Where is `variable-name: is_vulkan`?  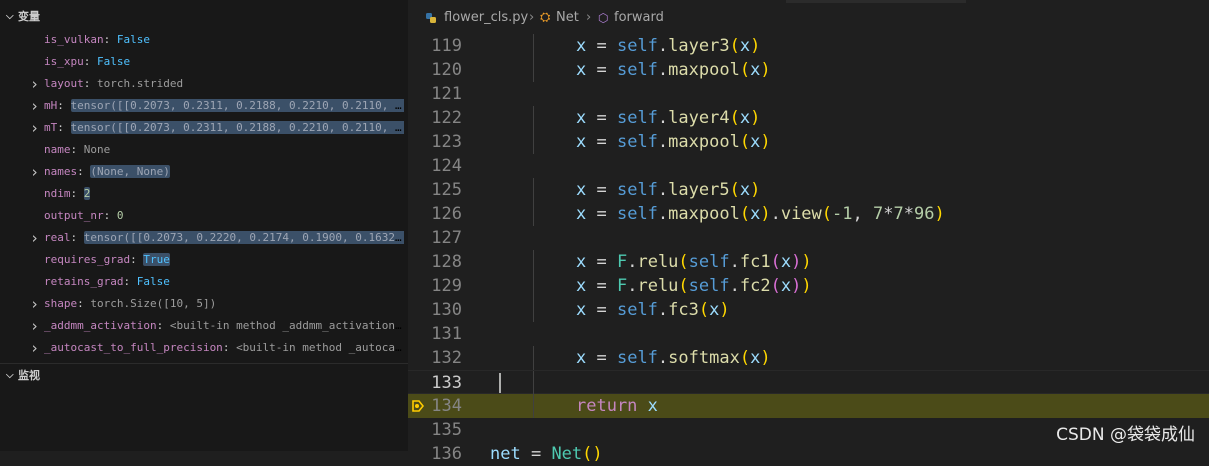 variable-name: is_vulkan is located at coordinates (74, 39).